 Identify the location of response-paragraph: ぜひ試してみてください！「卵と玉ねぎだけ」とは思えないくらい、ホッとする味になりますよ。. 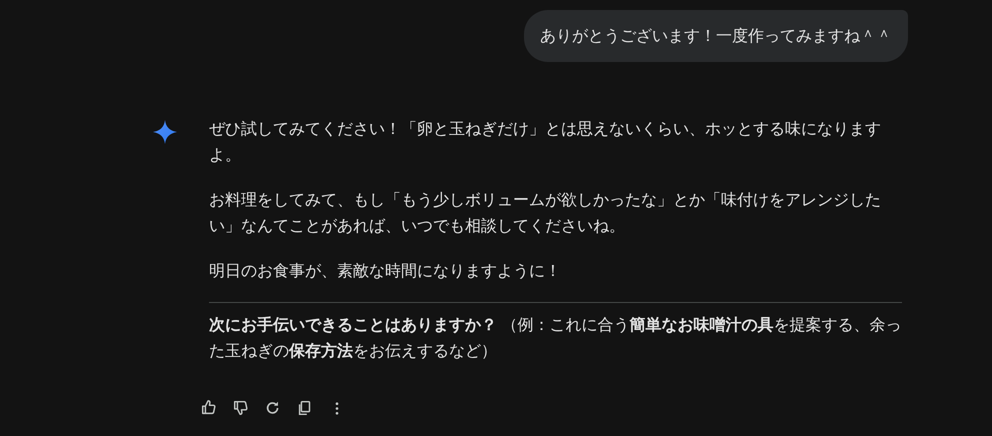
(545, 143).